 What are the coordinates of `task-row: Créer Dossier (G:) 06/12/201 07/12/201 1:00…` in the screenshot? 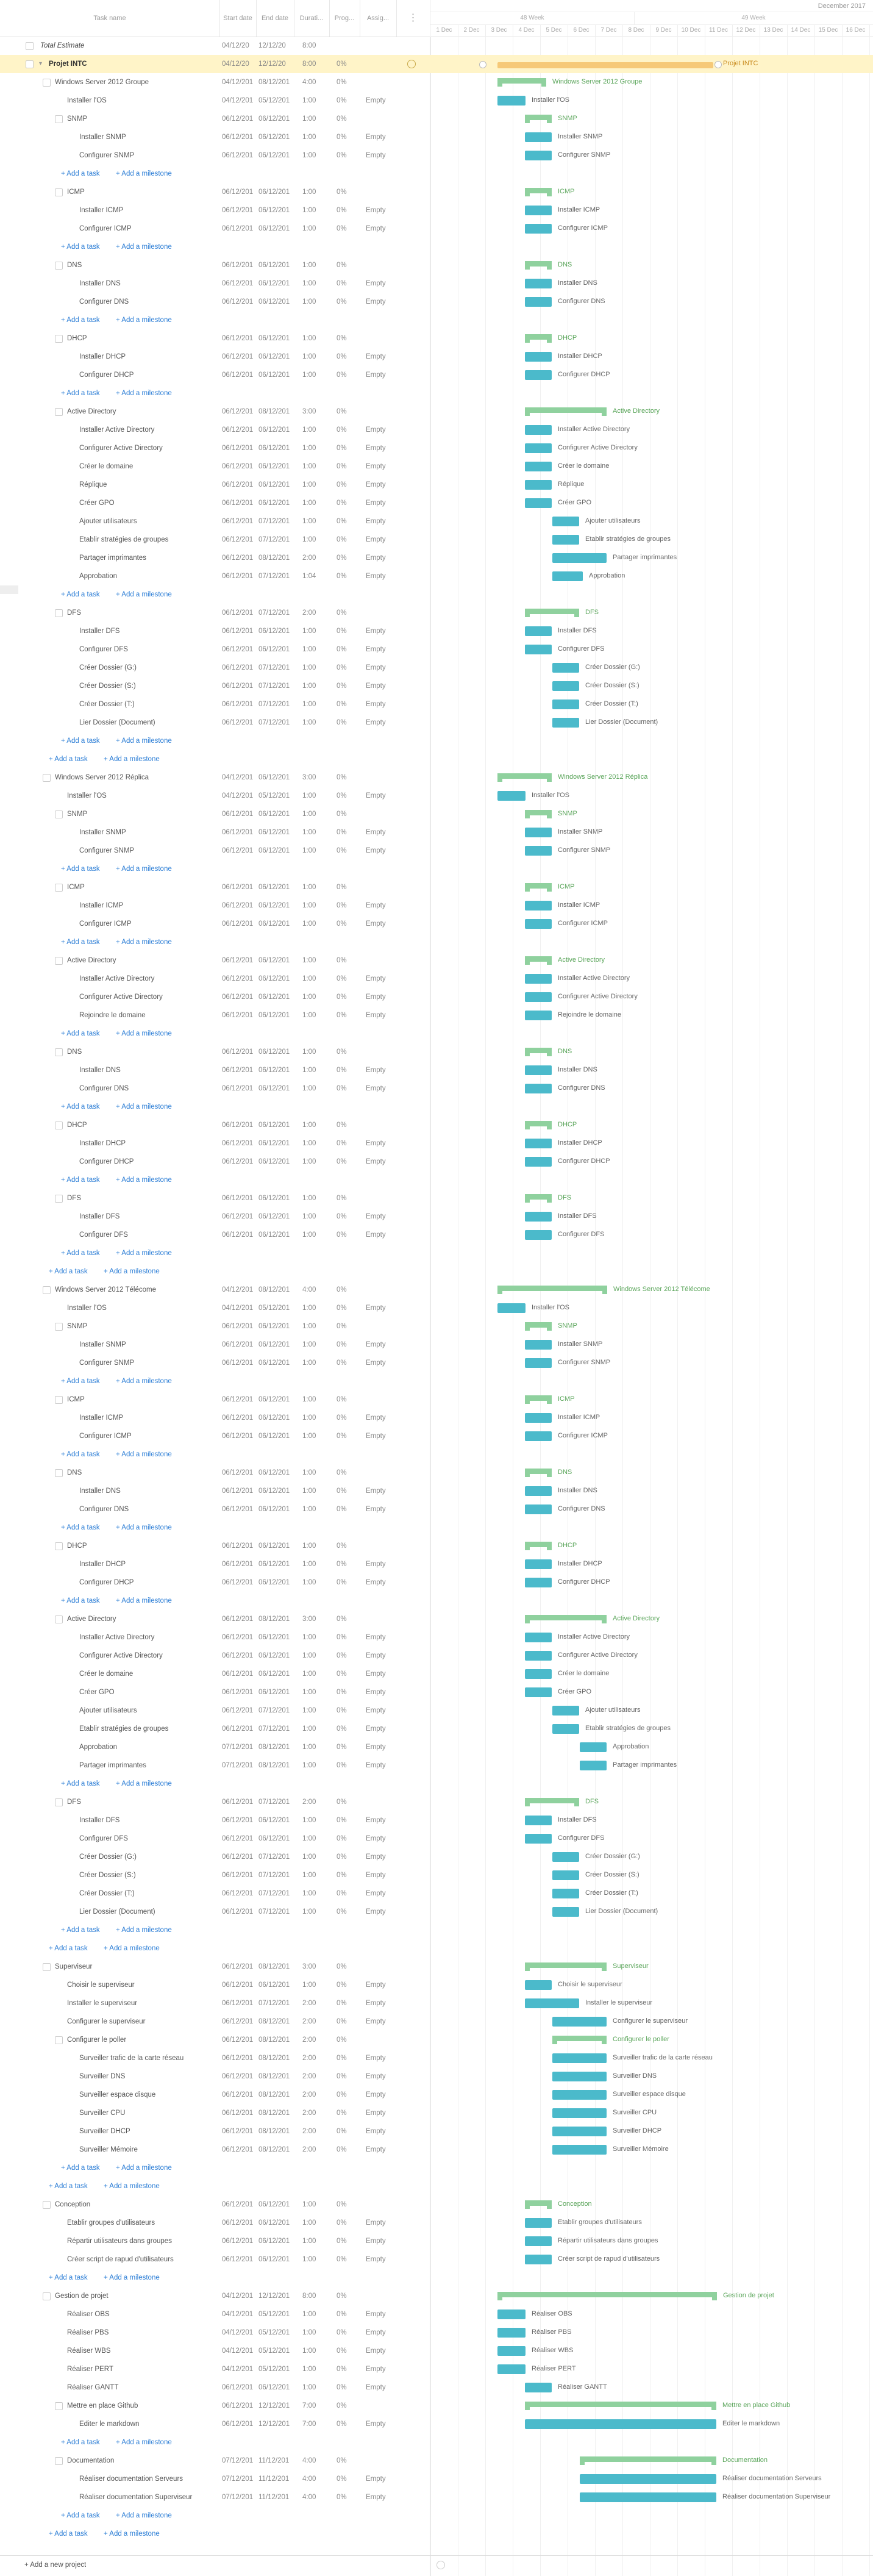 It's located at (215, 668).